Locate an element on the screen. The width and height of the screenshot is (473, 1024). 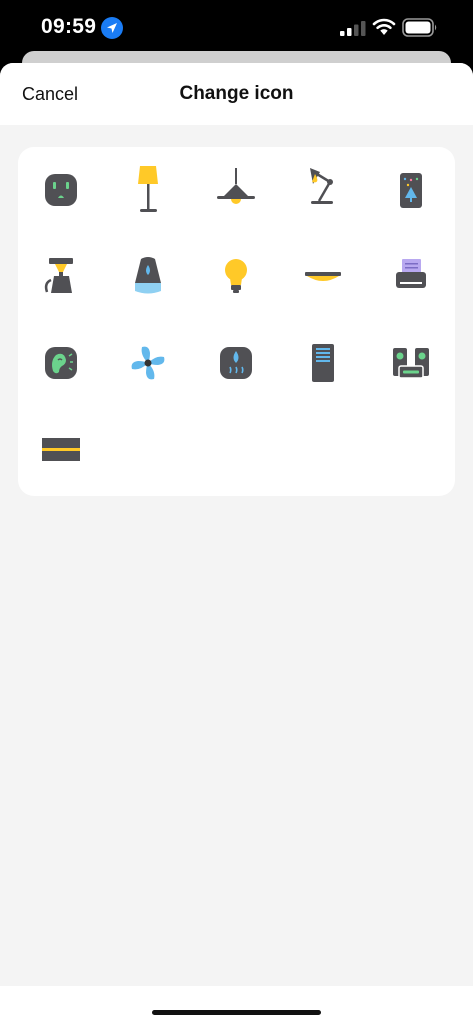
coffee-maker-icon is located at coordinates (61, 277).